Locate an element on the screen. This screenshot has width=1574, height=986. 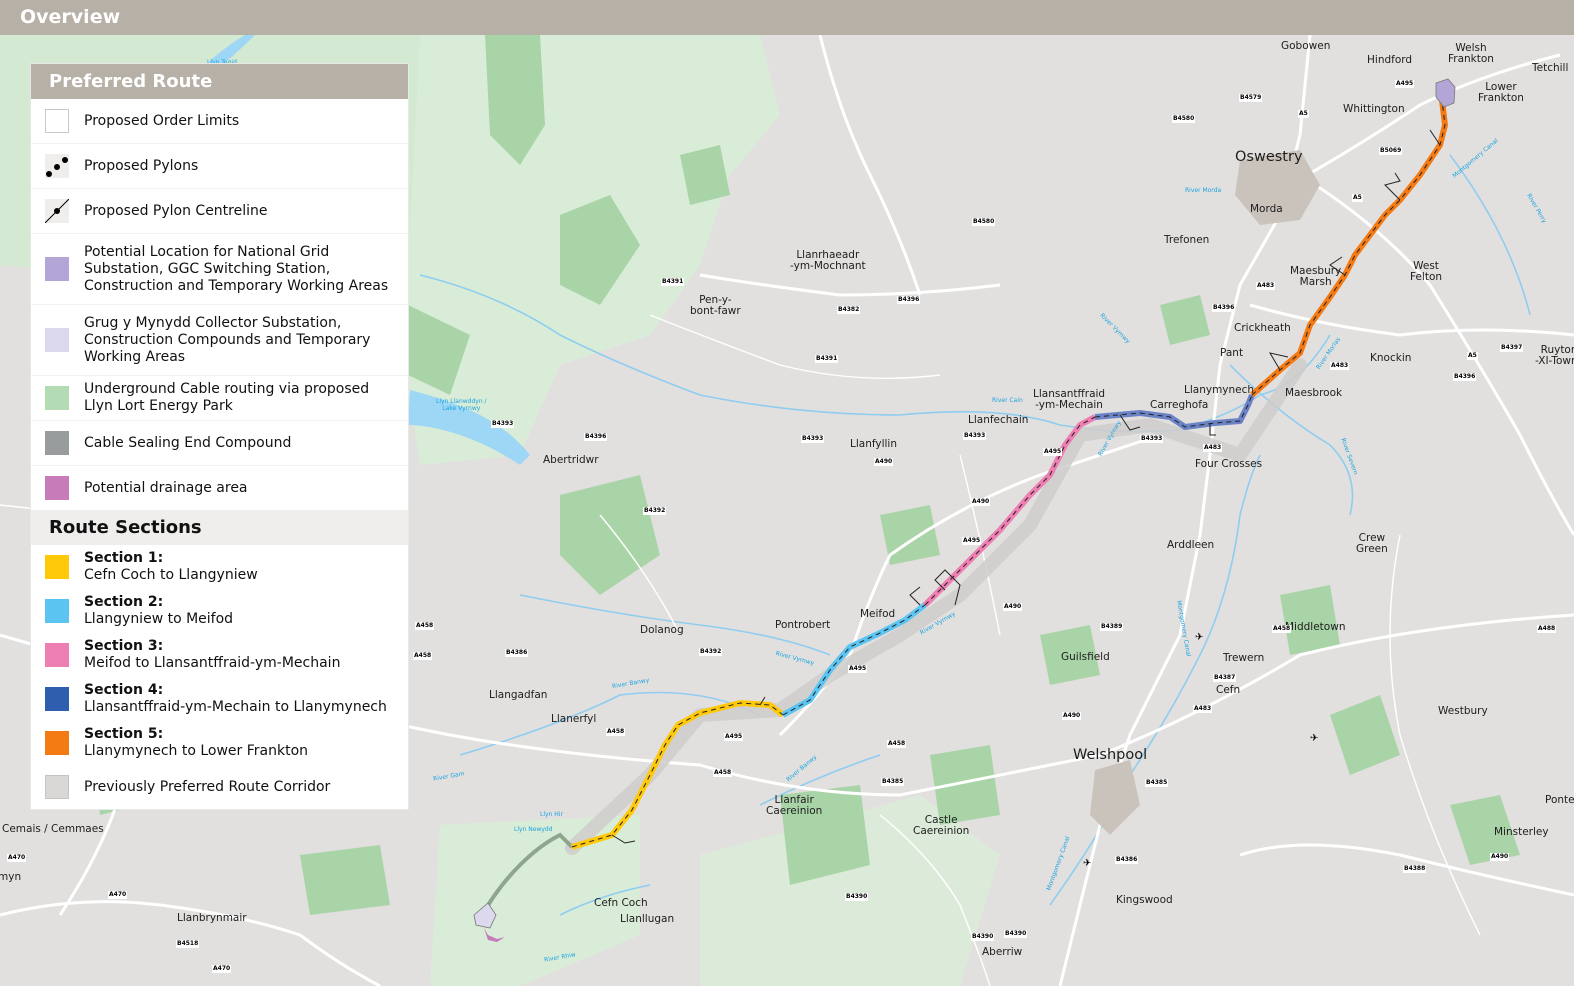
legend-item-pylons: Proposed Pylons is located at coordinates (219, 166).